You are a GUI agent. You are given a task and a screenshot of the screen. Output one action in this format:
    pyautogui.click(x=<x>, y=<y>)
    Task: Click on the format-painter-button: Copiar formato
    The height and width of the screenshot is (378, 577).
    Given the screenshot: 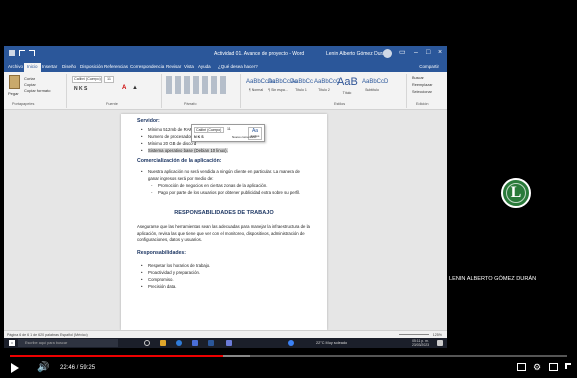 What is the action you would take?
    pyautogui.click(x=37, y=90)
    